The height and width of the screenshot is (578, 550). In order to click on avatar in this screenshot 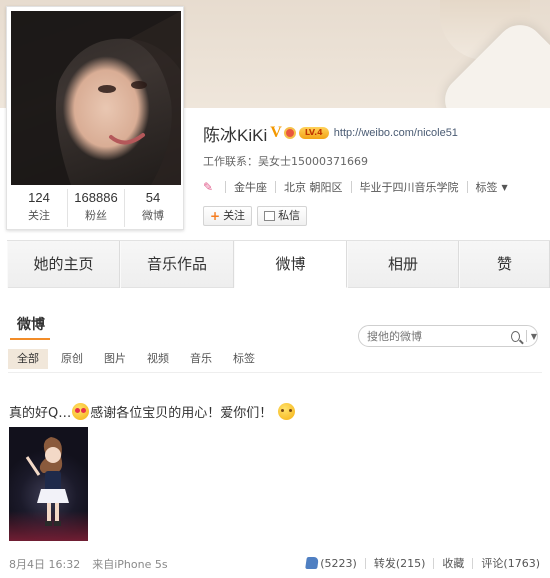, I will do `click(96, 98)`.